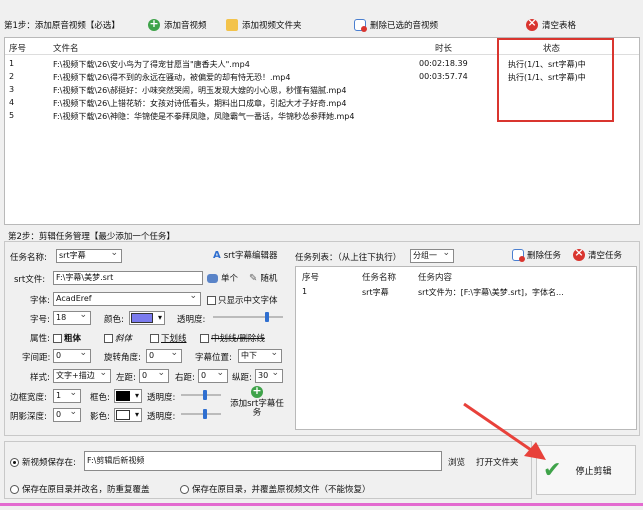  I want to click on shadow-color-label: 影色:, so click(100, 417).